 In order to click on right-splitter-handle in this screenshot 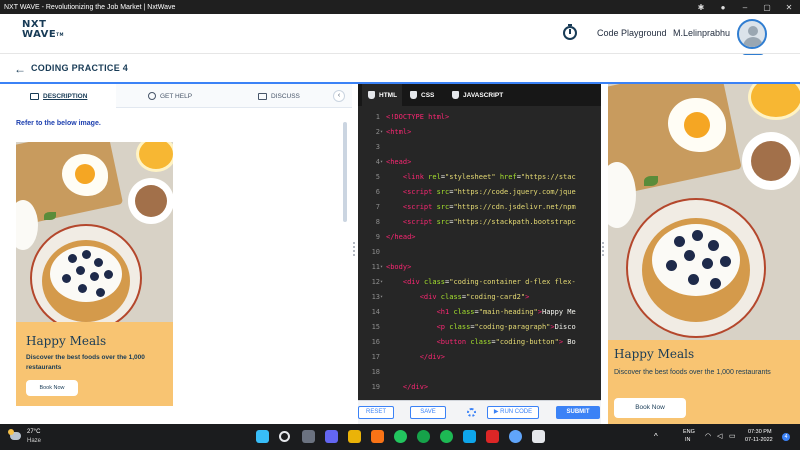, I will do `click(603, 250)`.